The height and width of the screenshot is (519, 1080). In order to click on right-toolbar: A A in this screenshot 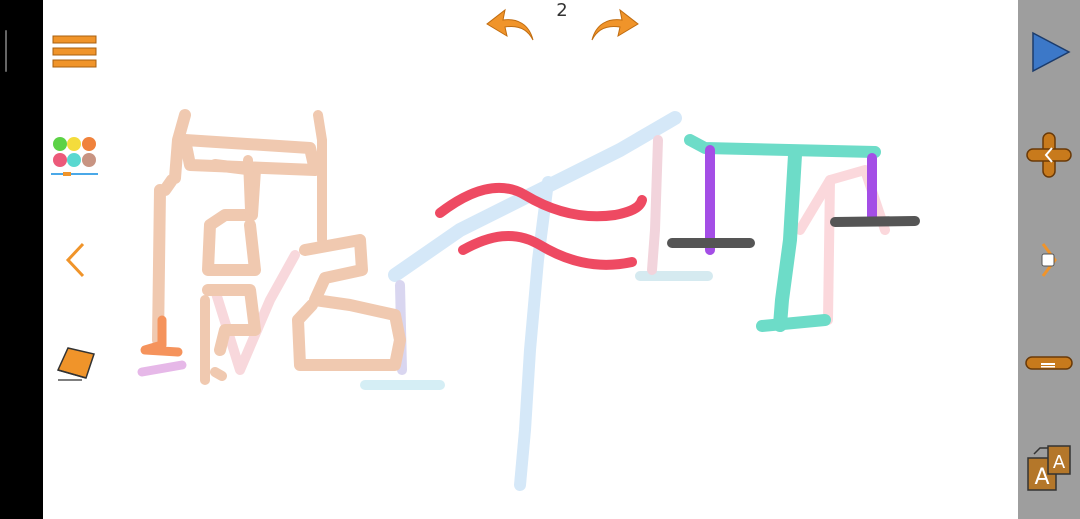, I will do `click(1049, 259)`.